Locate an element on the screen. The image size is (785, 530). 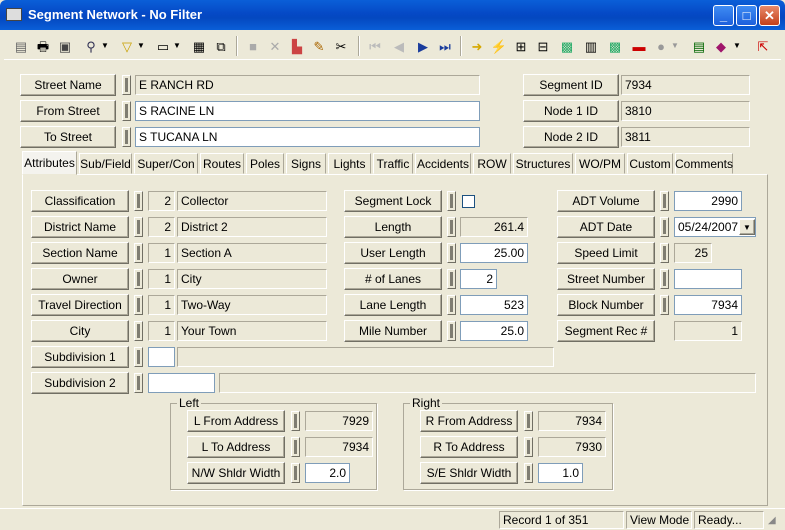
network-icon: ⊟ is located at coordinates (543, 46).